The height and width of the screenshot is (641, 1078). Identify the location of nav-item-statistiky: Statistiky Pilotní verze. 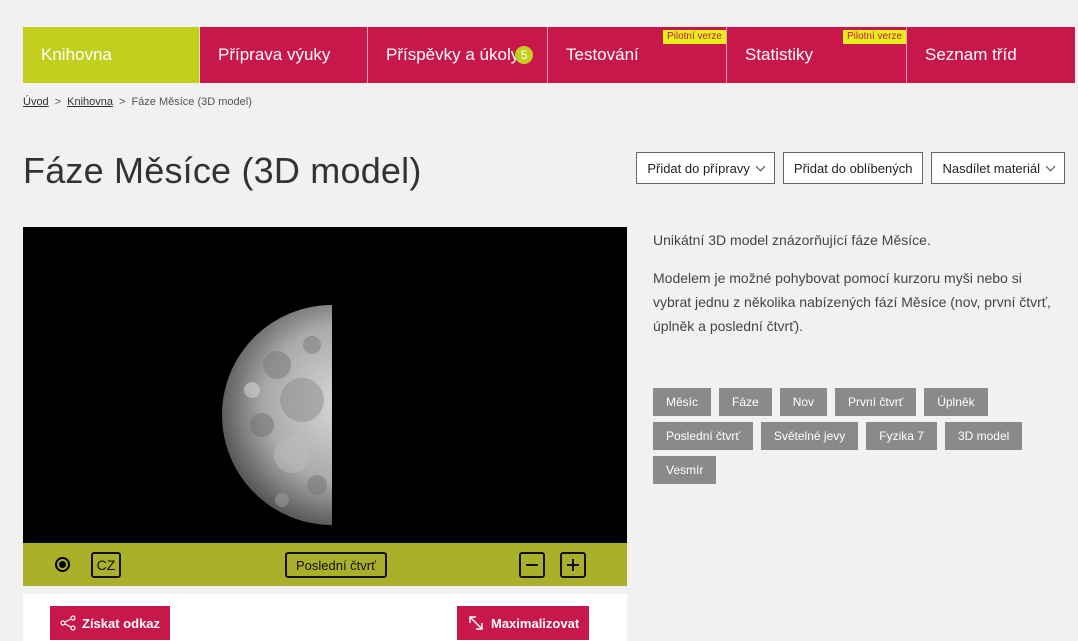
(817, 55).